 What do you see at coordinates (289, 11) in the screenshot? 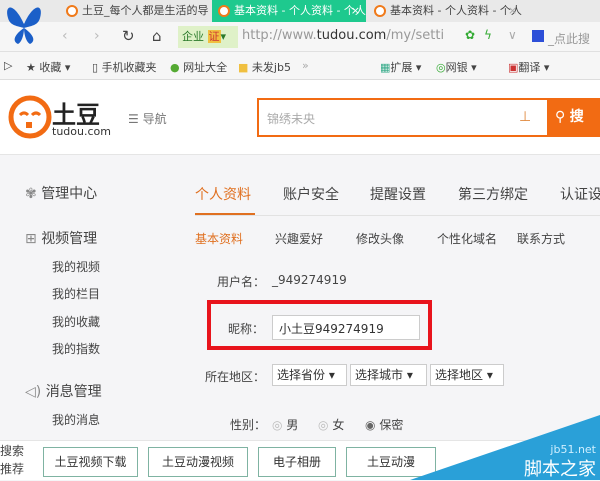
I see `tab-basic-info-active: 基本资料 - 个人资料 - 个人 ×` at bounding box center [289, 11].